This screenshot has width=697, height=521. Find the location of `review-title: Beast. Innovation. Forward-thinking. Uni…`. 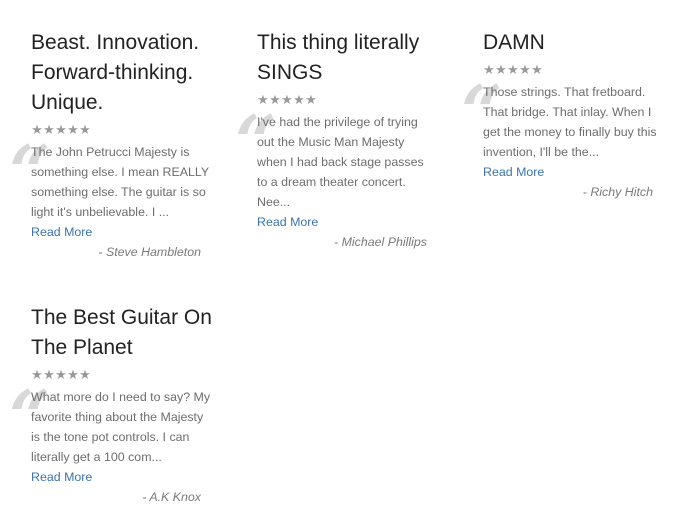

review-title: Beast. Innovation. Forward-thinking. Uni… is located at coordinates (115, 72).